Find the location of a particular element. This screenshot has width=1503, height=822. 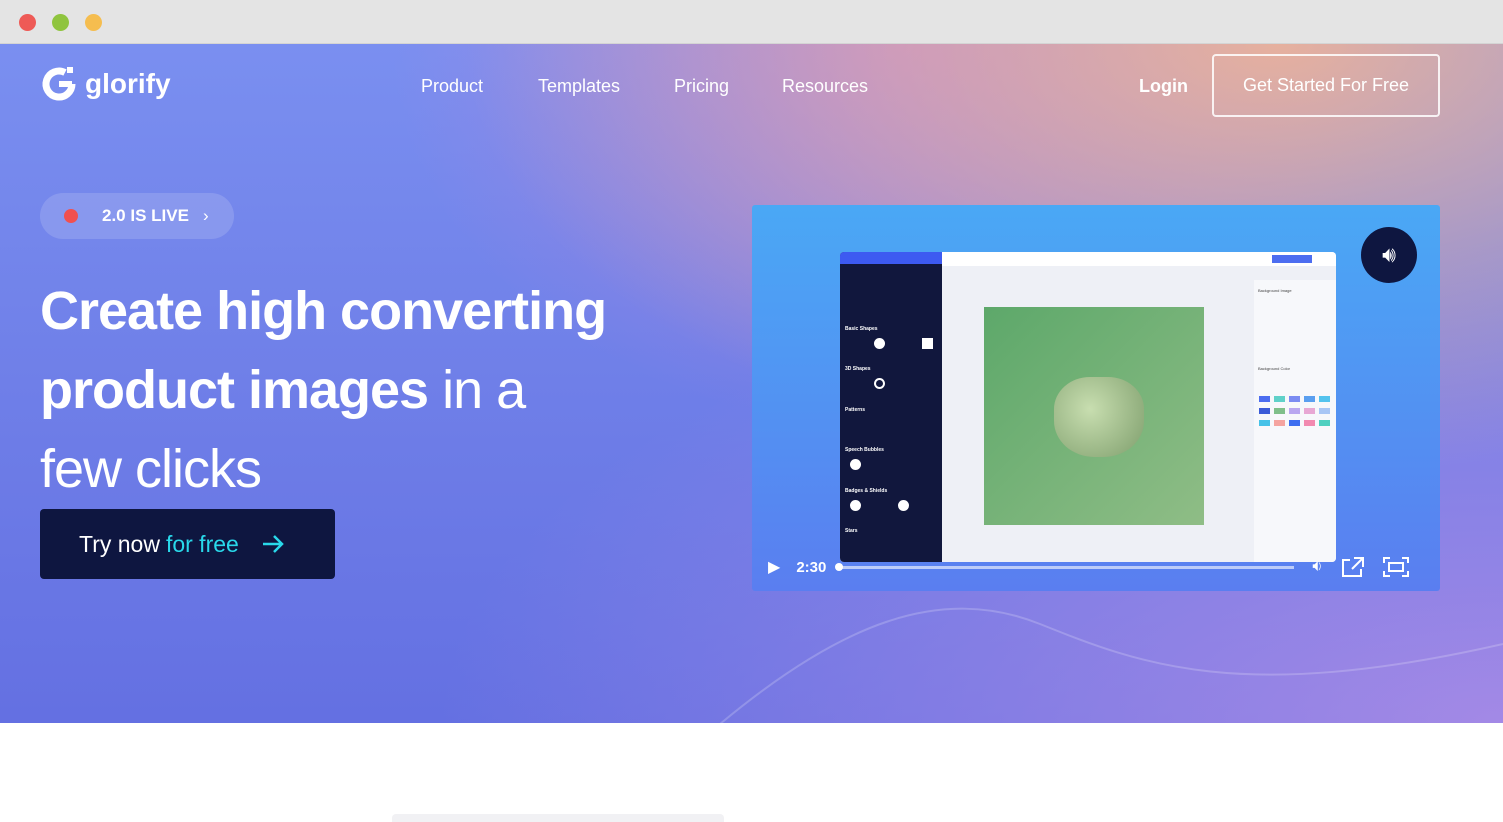

section-label: Patterns is located at coordinates (855, 410).